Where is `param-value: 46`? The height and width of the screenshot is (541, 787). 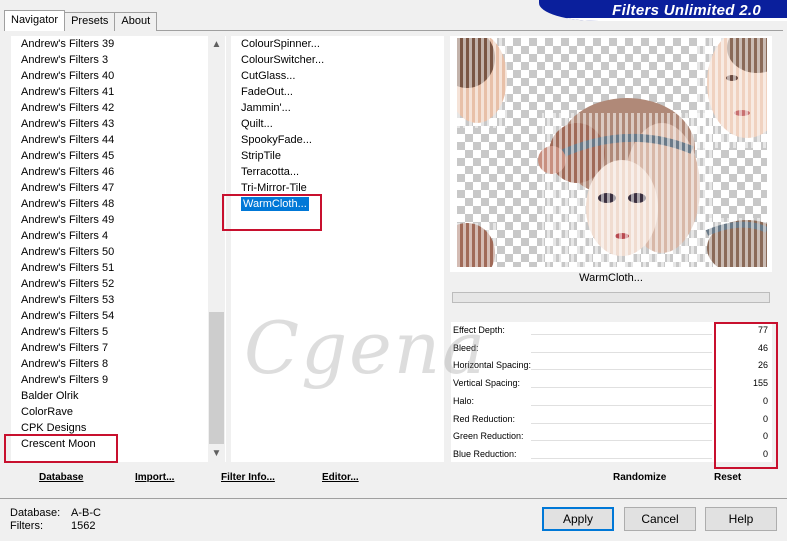
param-value: 46 is located at coordinates (762, 347).